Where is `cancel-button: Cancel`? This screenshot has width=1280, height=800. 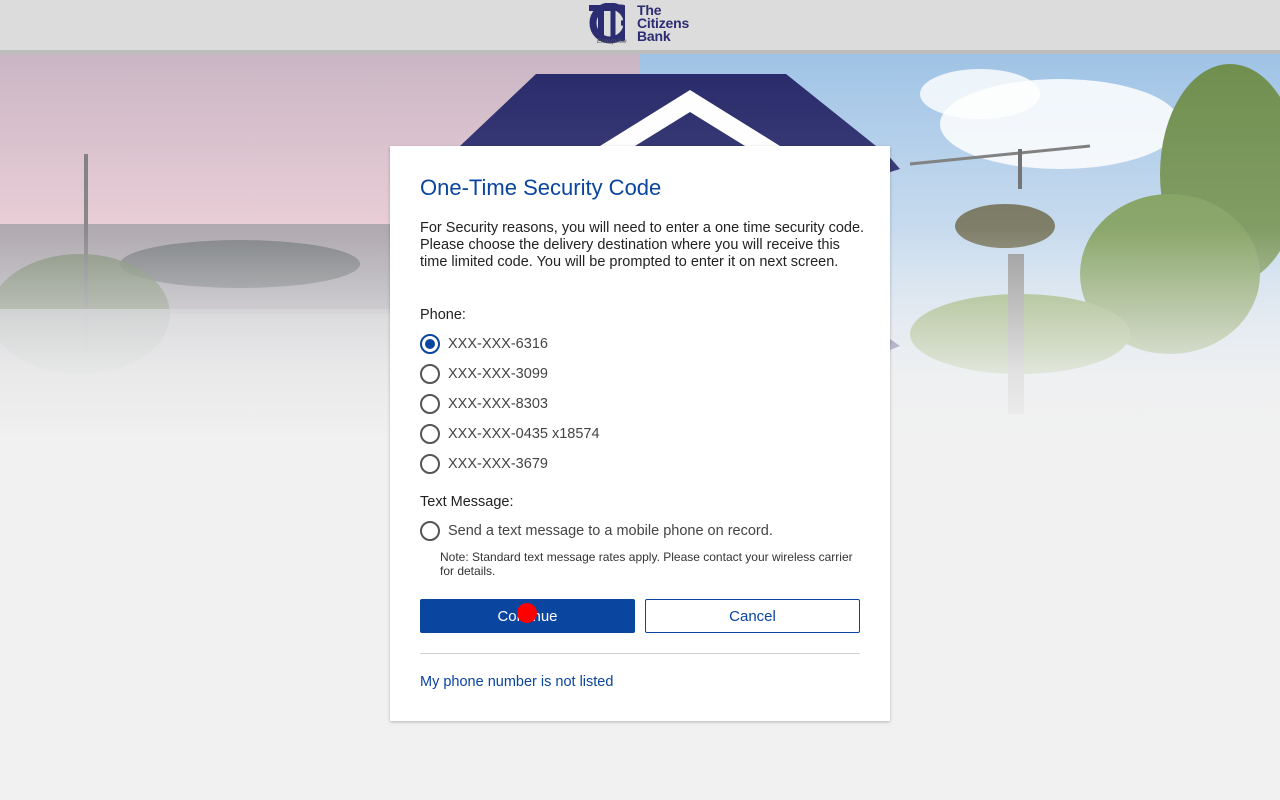 cancel-button: Cancel is located at coordinates (752, 616).